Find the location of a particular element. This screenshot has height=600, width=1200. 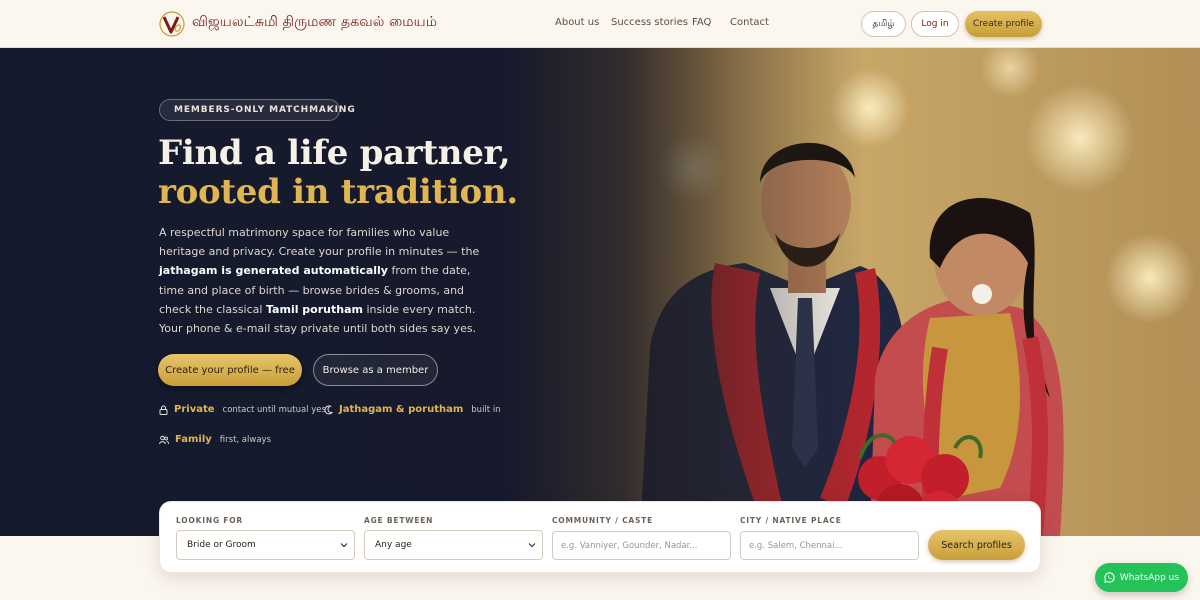

whatsapp-label: WhatsApp us is located at coordinates (1149, 577).